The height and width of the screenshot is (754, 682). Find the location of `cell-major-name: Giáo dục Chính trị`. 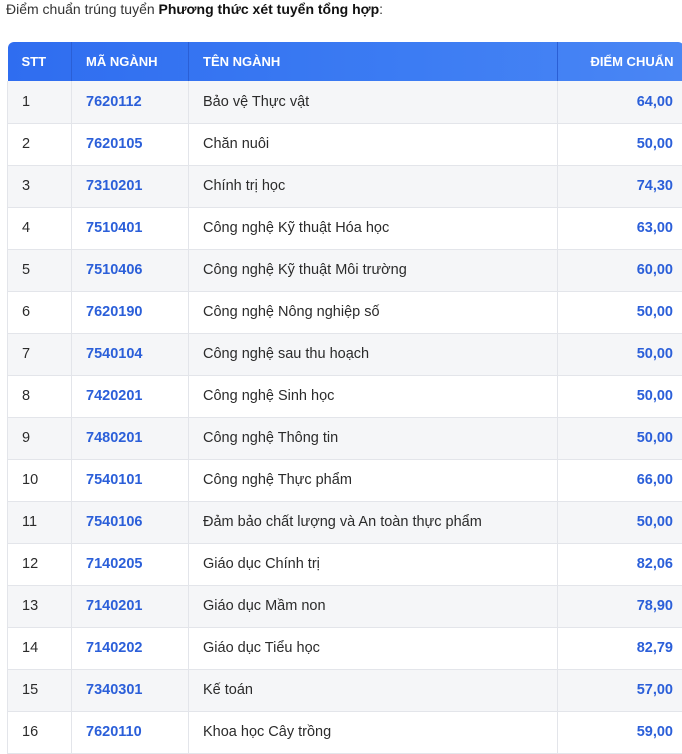

cell-major-name: Giáo dục Chính trị is located at coordinates (373, 564).